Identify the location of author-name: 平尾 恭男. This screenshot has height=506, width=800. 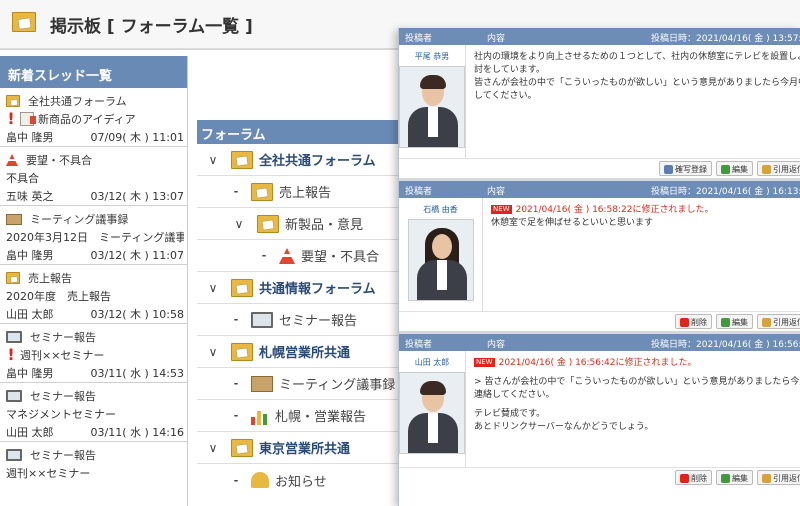
(432, 57).